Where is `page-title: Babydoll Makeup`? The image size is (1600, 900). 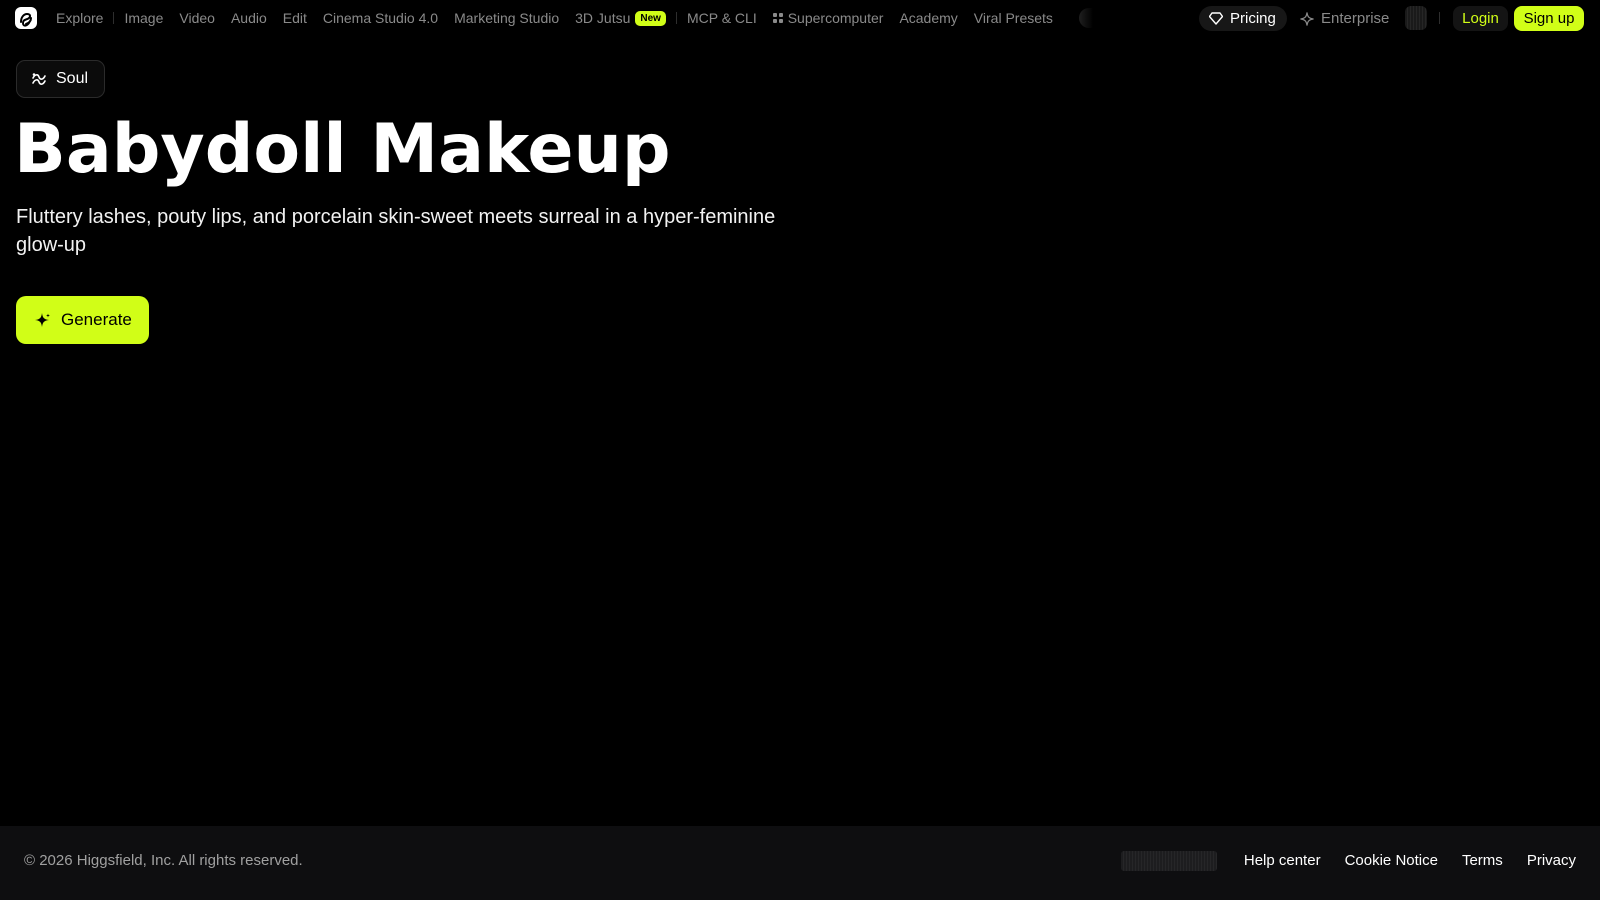
page-title: Babydoll Makeup is located at coordinates (342, 149).